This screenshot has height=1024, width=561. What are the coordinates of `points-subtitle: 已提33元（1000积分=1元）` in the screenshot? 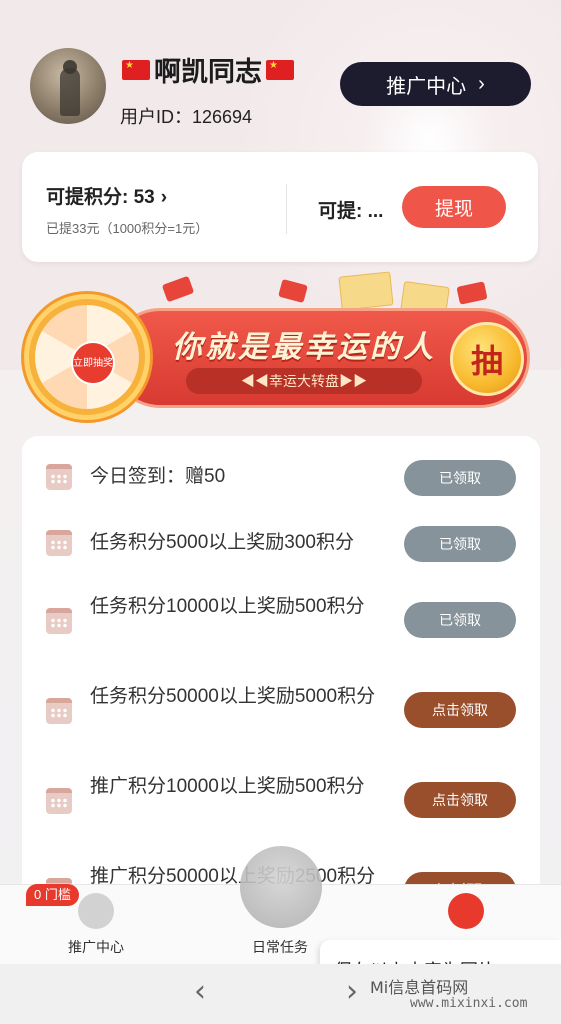 It's located at (127, 228).